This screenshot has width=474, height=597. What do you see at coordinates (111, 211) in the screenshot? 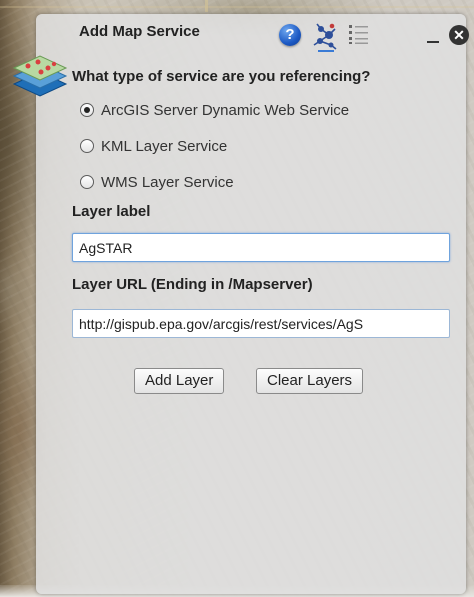
I see `layer-label-heading: Layer label` at bounding box center [111, 211].